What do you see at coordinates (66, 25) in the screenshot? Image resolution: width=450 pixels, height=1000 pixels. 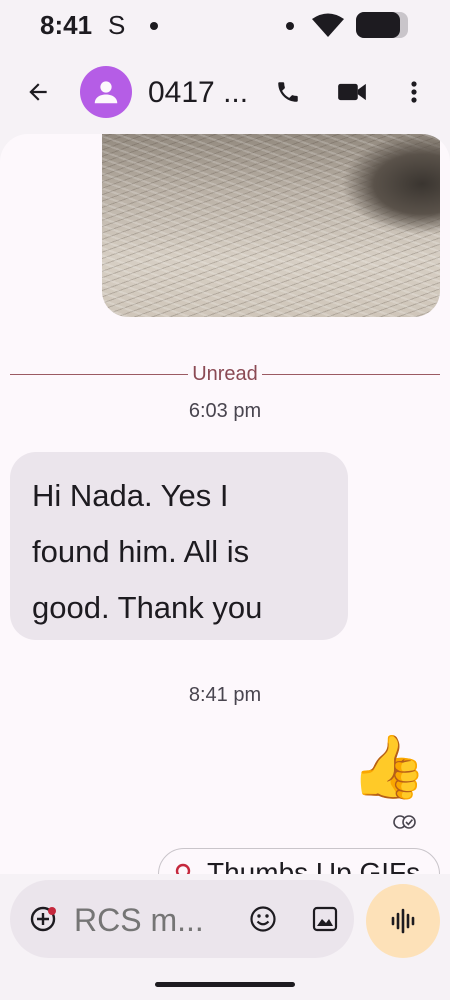 I see `status-time: 8:41` at bounding box center [66, 25].